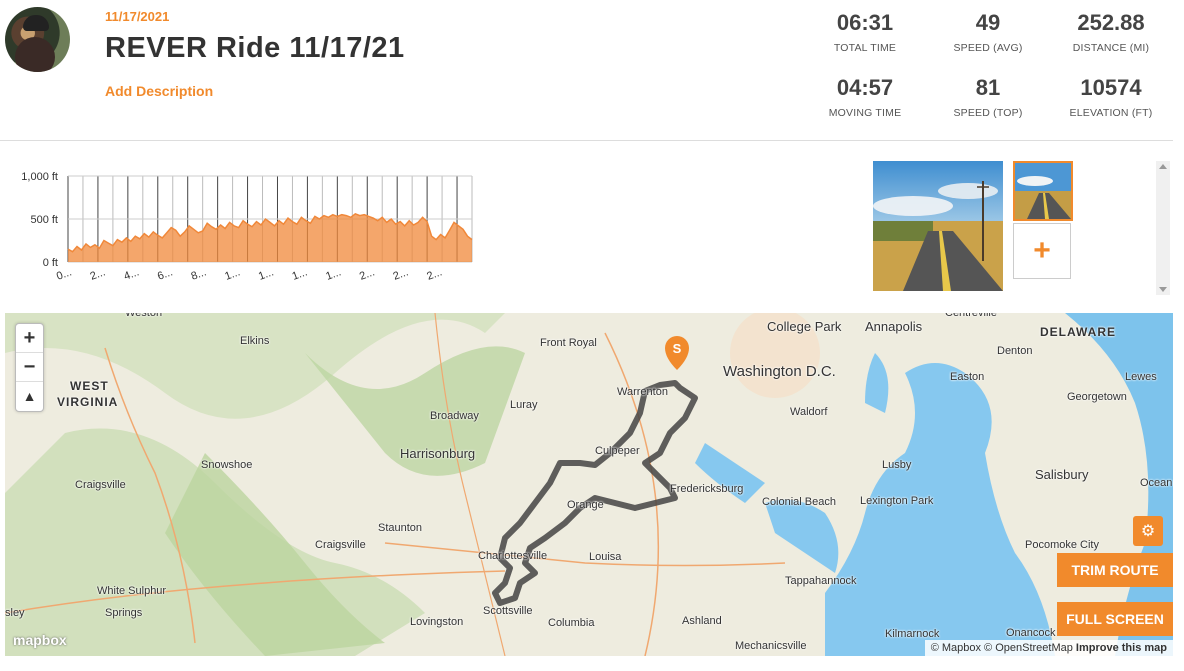  Describe the element at coordinates (595, 493) in the screenshot. I see `route-path` at that location.